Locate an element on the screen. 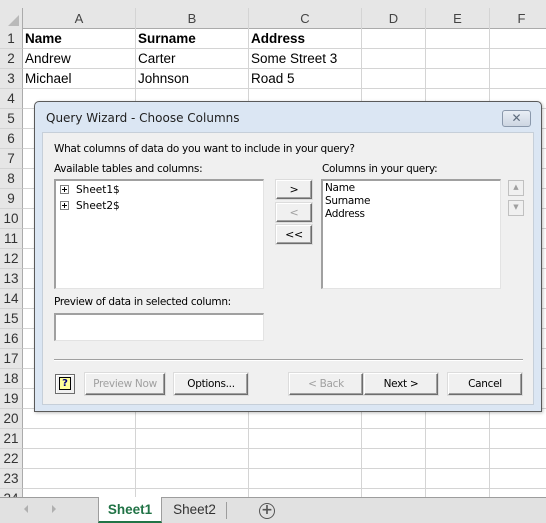  row-header-21: 21 is located at coordinates (11, 439).